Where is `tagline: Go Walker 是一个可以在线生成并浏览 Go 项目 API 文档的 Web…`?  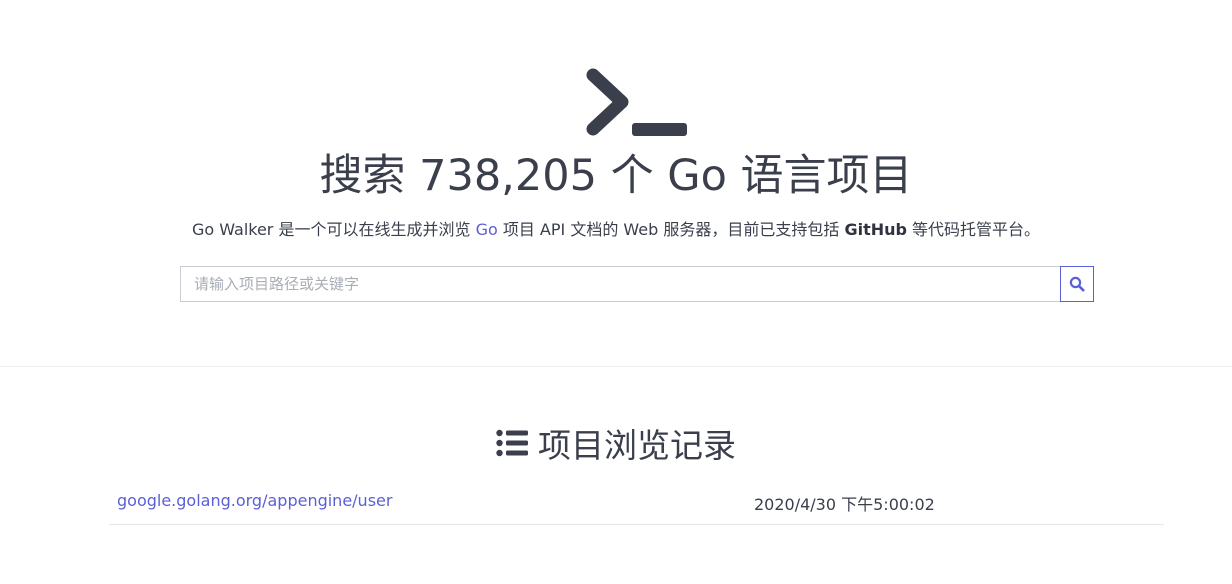 tagline: Go Walker 是一个可以在线生成并浏览 Go 项目 API 文档的 Web… is located at coordinates (616, 230).